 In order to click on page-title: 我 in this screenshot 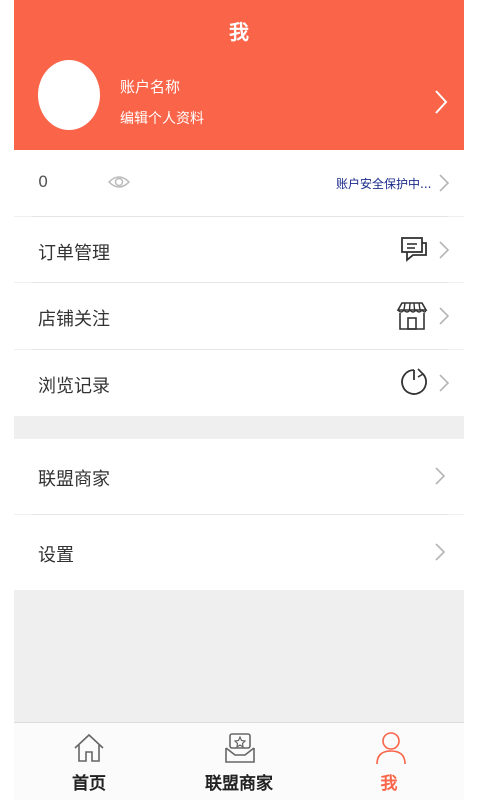, I will do `click(239, 32)`.